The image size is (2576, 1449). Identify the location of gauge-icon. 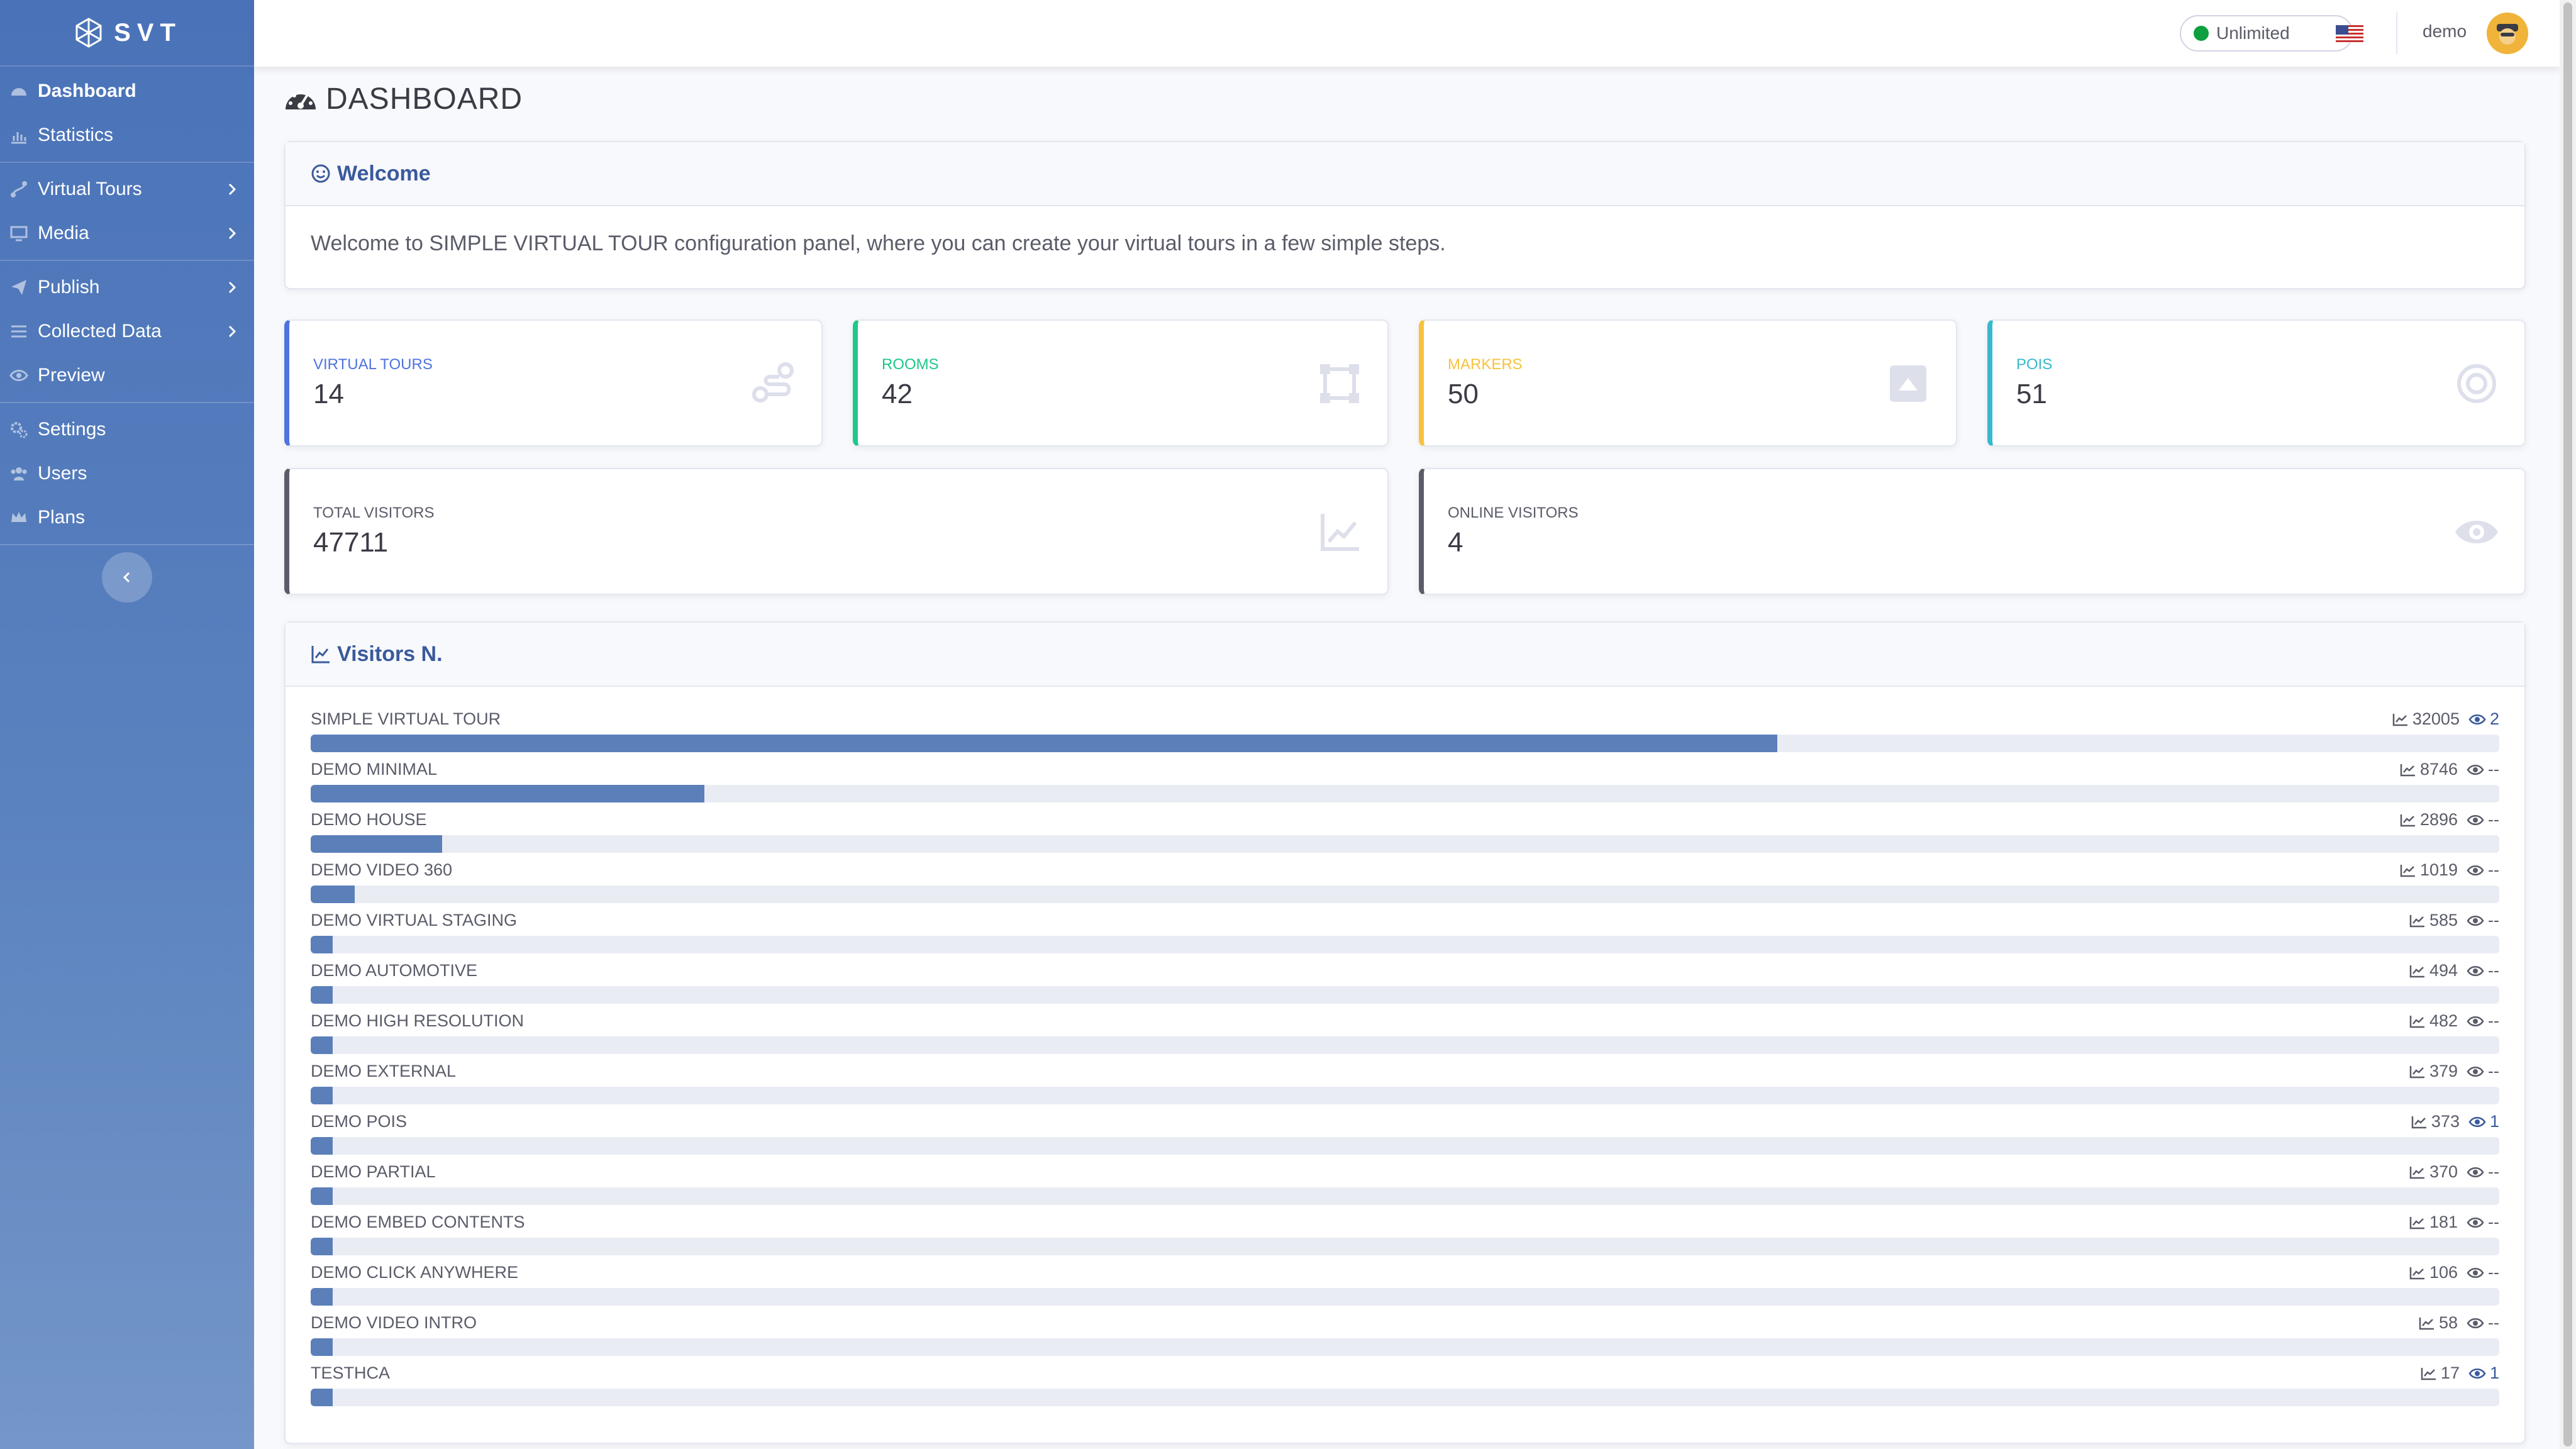
(19, 91).